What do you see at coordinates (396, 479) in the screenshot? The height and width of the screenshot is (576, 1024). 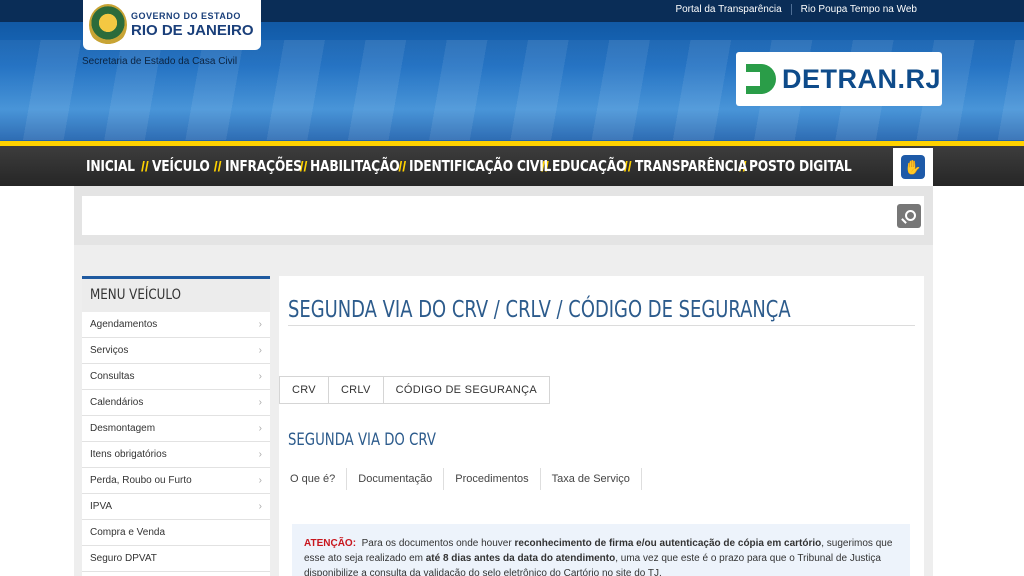 I see `subtab-documentacao: Documentação` at bounding box center [396, 479].